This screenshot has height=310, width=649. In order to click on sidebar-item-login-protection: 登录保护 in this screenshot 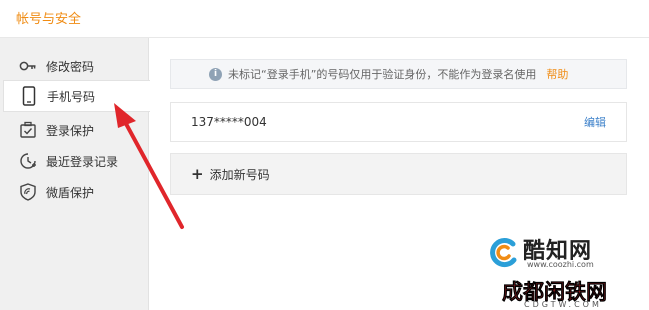, I will do `click(74, 130)`.